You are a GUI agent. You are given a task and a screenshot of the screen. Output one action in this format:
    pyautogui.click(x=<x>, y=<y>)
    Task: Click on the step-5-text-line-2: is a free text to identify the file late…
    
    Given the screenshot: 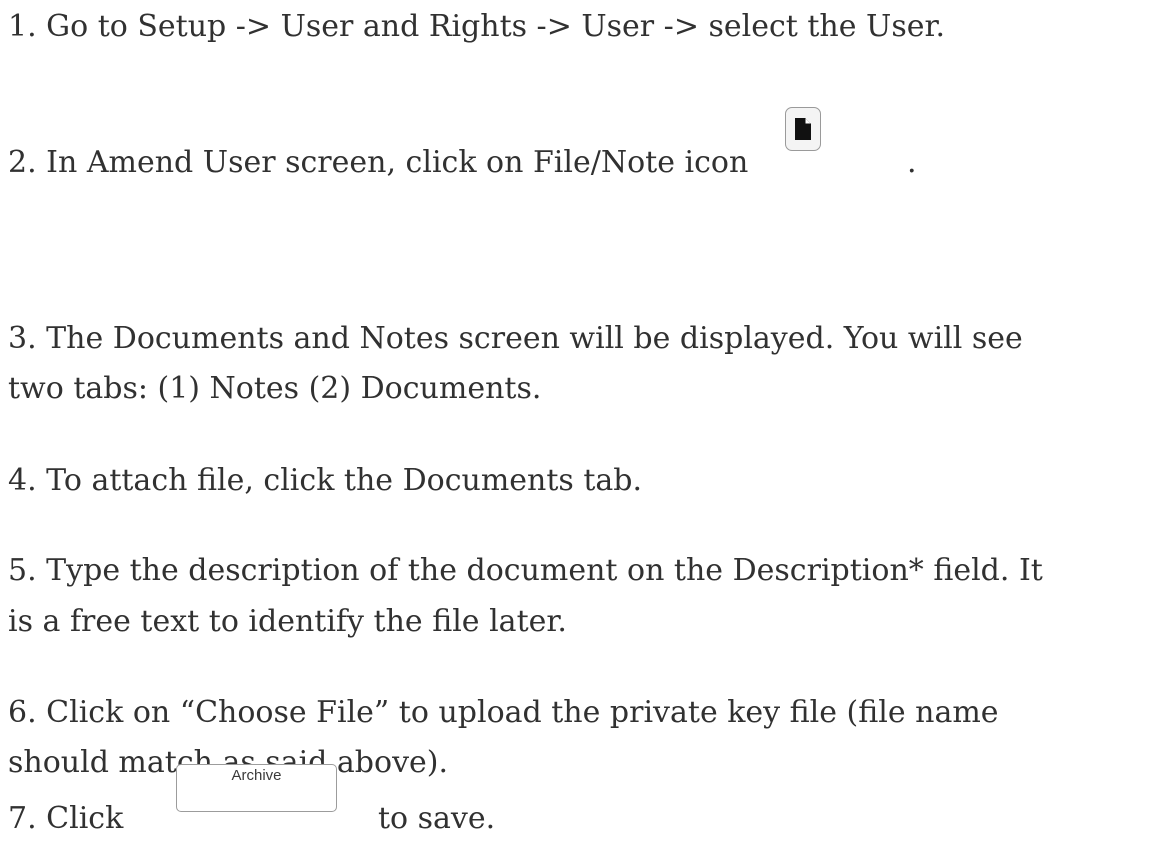 What is the action you would take?
    pyautogui.click(x=287, y=621)
    